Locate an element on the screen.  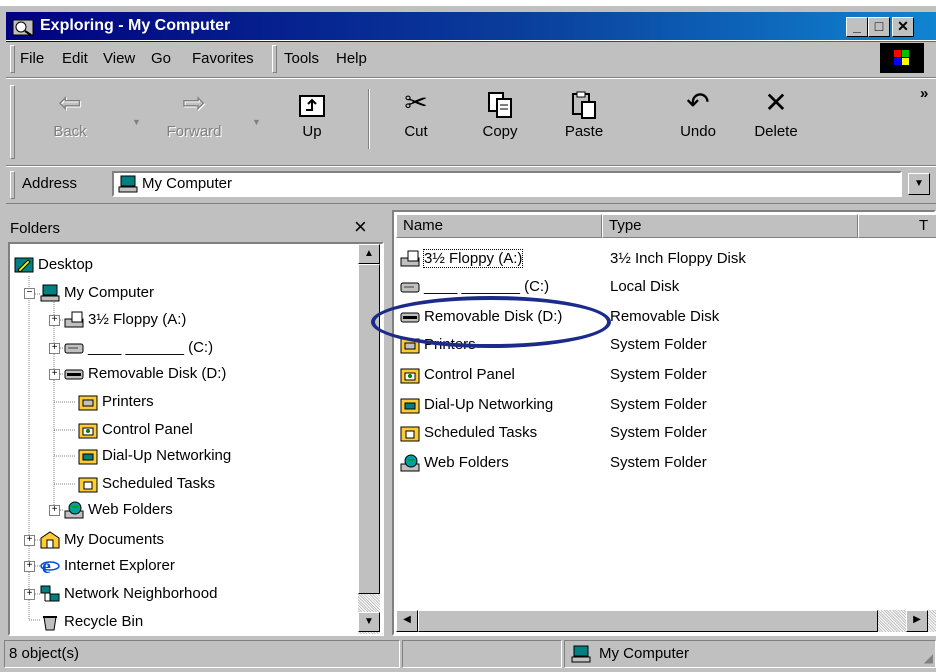
list-item-web-folders: Web Folders is located at coordinates (454, 463).